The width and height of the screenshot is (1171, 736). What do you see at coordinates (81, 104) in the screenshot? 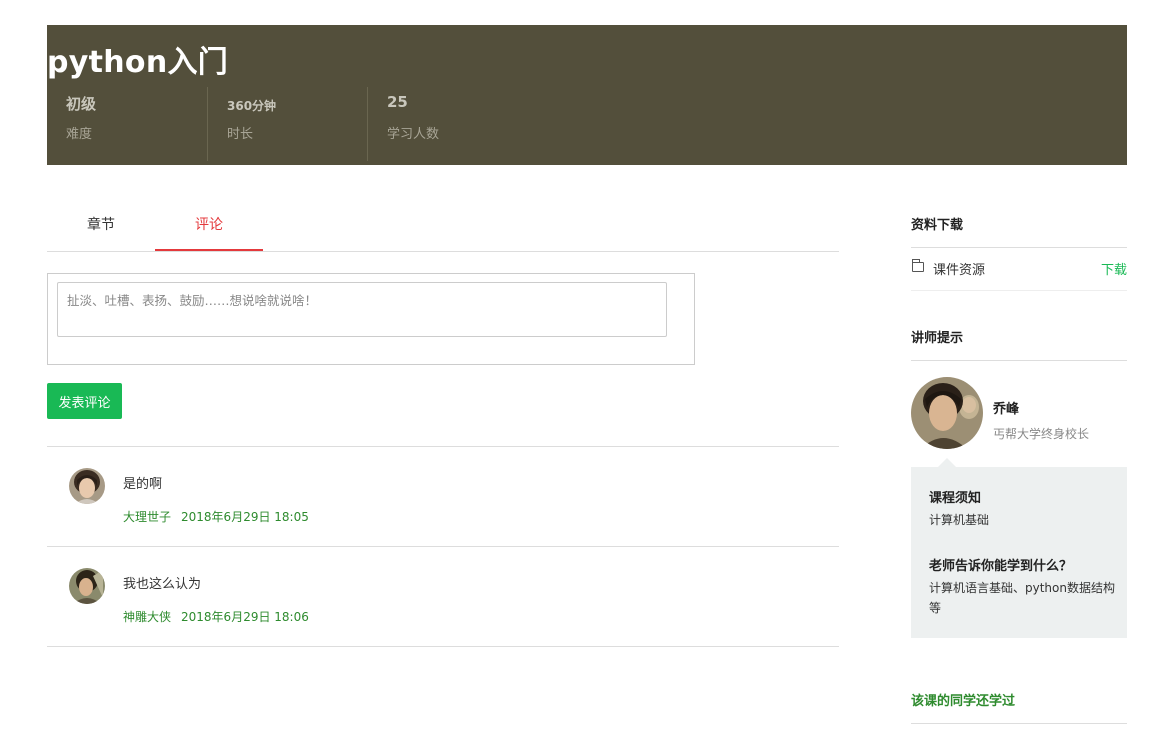
I see `stat-value: 初级` at bounding box center [81, 104].